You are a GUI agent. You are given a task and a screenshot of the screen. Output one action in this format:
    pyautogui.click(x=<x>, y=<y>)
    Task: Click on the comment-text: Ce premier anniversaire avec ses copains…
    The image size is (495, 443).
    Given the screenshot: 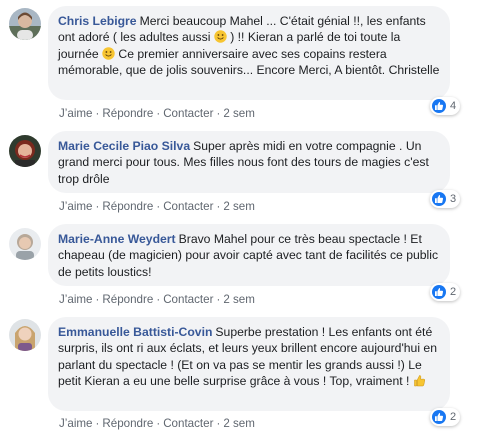 What is the action you would take?
    pyautogui.click(x=249, y=61)
    